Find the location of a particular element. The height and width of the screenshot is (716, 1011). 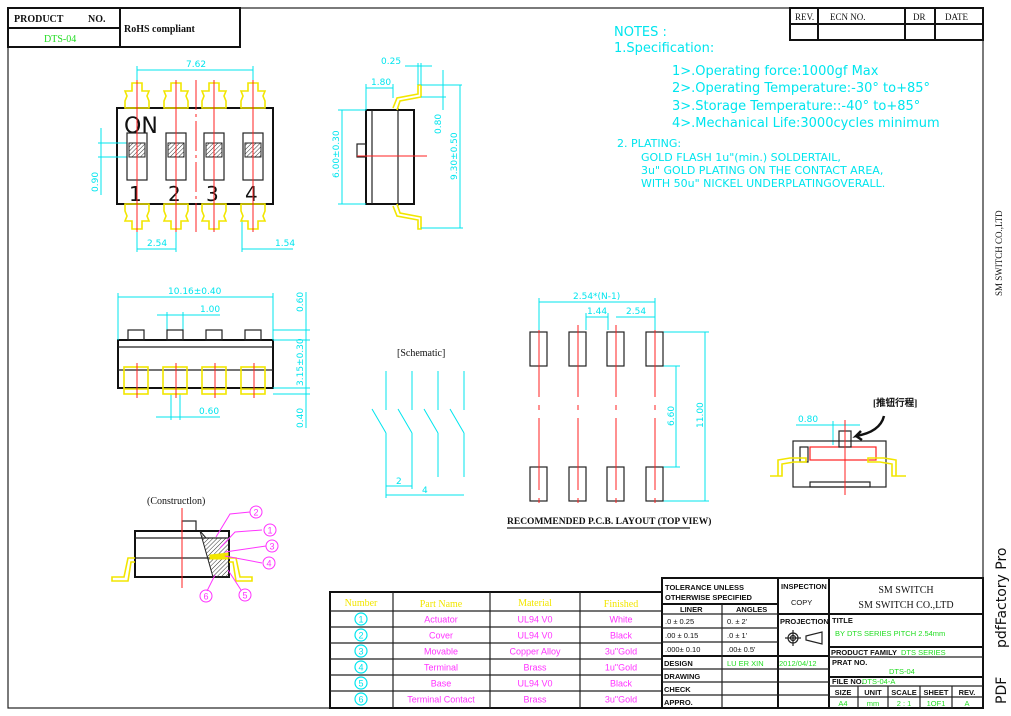

product-number: DTS-04 is located at coordinates (60, 39).